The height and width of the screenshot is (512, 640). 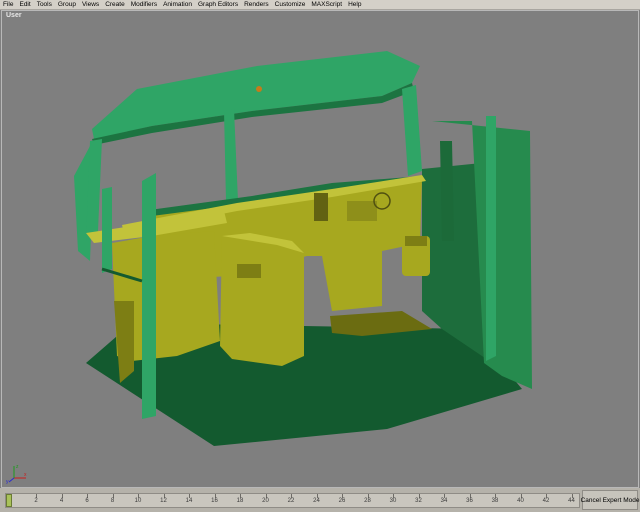 What do you see at coordinates (144, 5) in the screenshot?
I see `menu-item-modifiers: Modifiers` at bounding box center [144, 5].